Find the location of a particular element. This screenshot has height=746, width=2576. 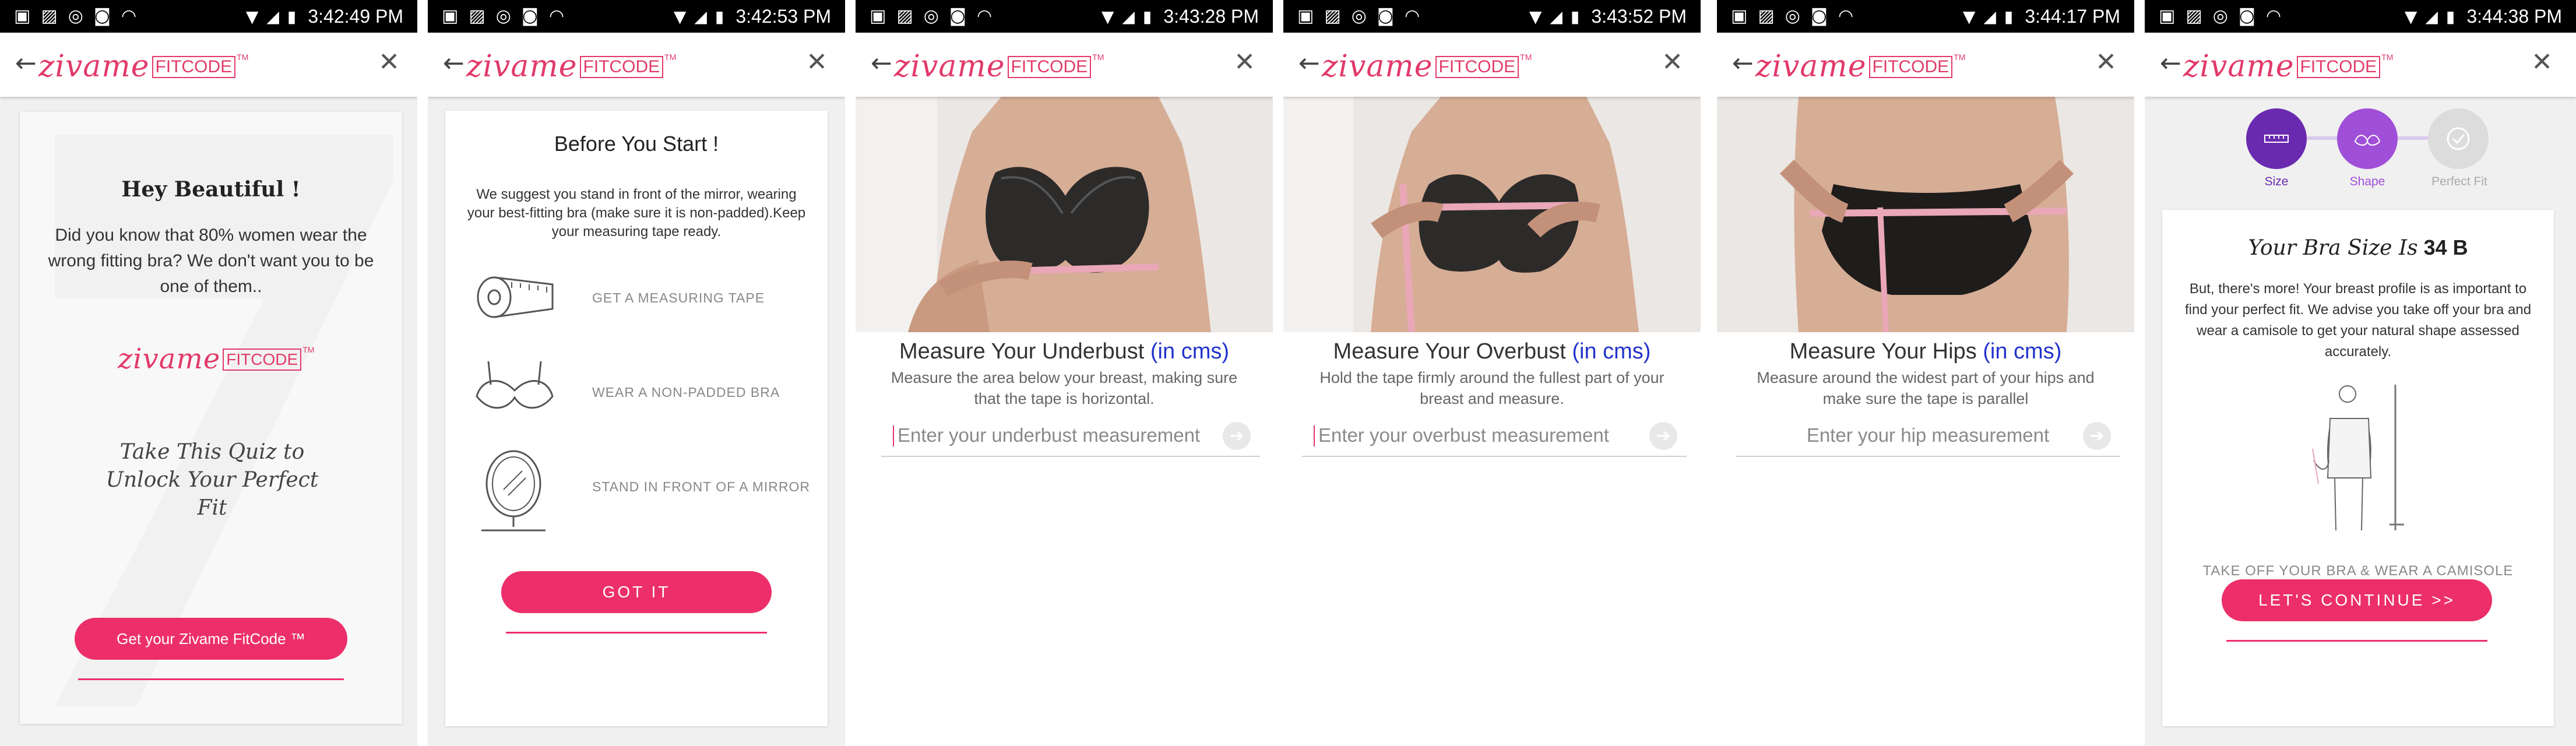

lets-continue-button: LET'S CONTINUE >> is located at coordinates (2357, 600).